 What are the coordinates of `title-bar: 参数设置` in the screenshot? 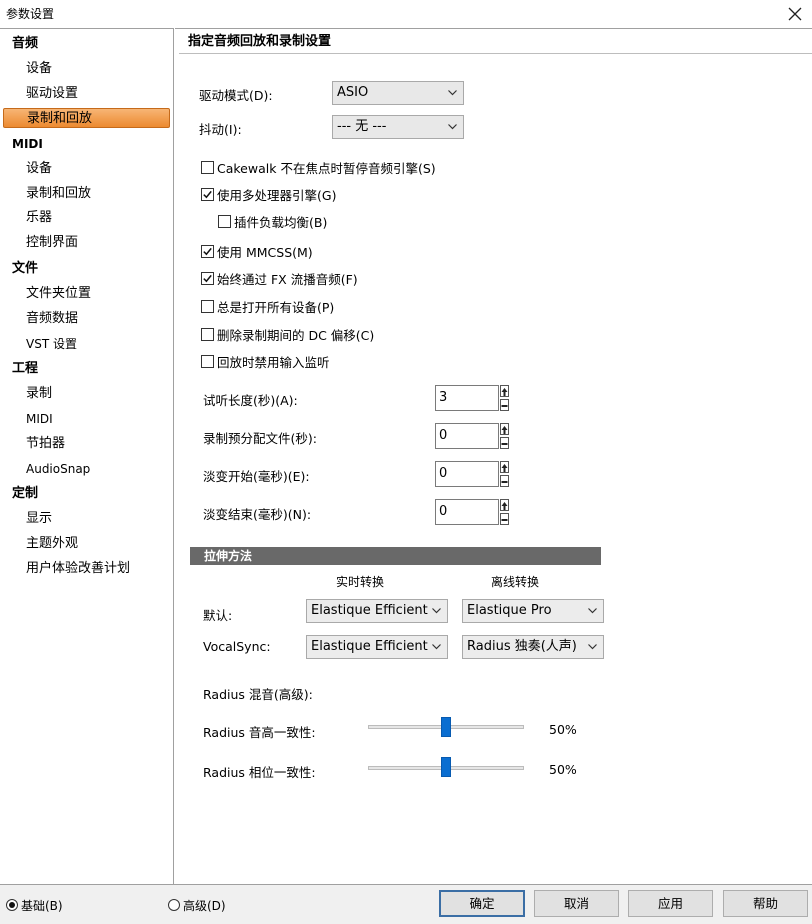 It's located at (406, 14).